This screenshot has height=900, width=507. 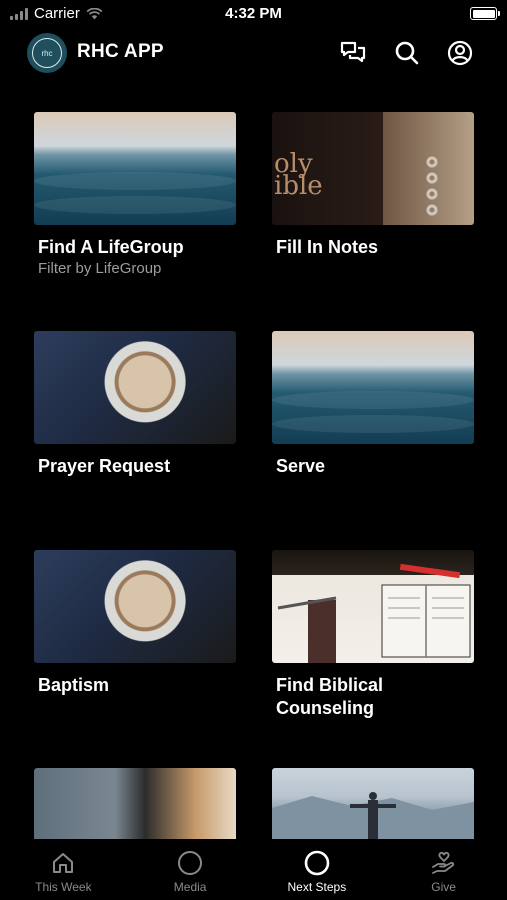 I want to click on profile-icon, so click(x=460, y=53).